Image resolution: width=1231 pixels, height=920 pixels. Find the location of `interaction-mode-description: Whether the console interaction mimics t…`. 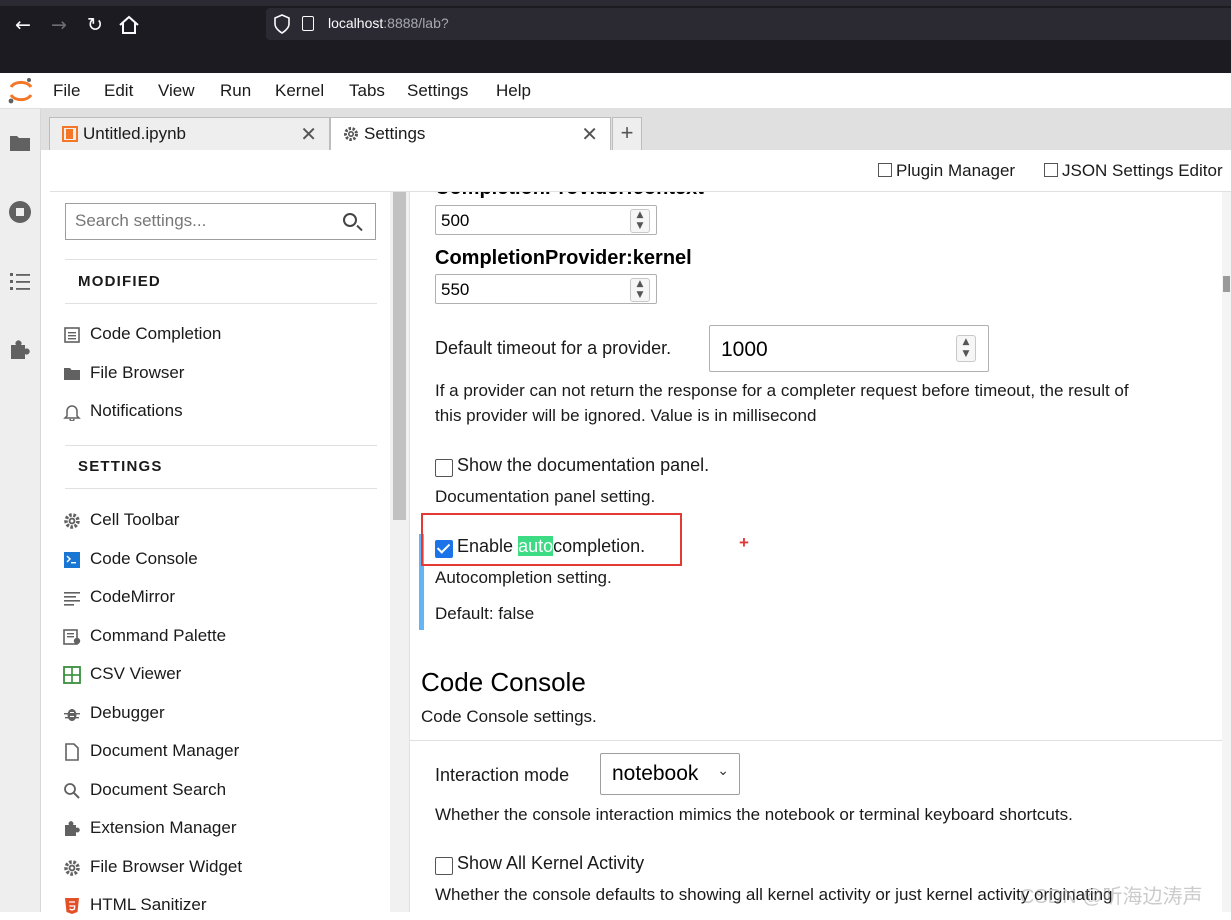

interaction-mode-description: Whether the console interaction mimics t… is located at coordinates (754, 814).